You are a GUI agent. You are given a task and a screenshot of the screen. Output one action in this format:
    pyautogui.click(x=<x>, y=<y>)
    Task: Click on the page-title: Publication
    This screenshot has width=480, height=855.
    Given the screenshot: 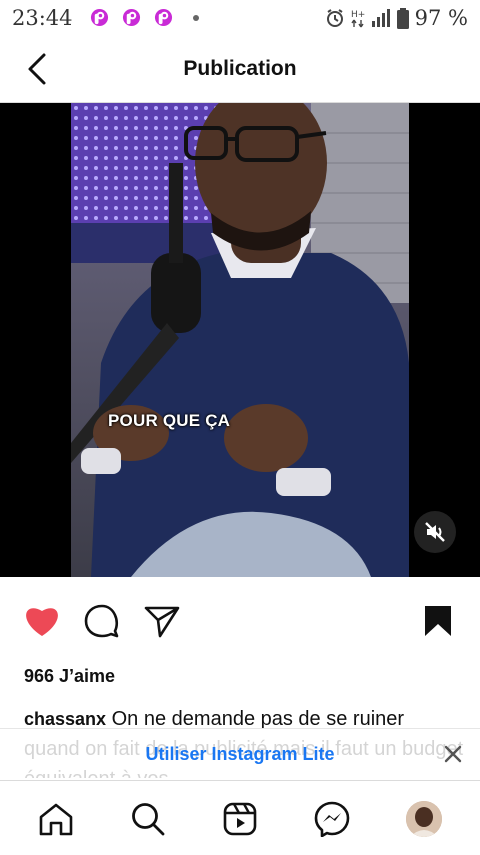 What is the action you would take?
    pyautogui.click(x=240, y=68)
    